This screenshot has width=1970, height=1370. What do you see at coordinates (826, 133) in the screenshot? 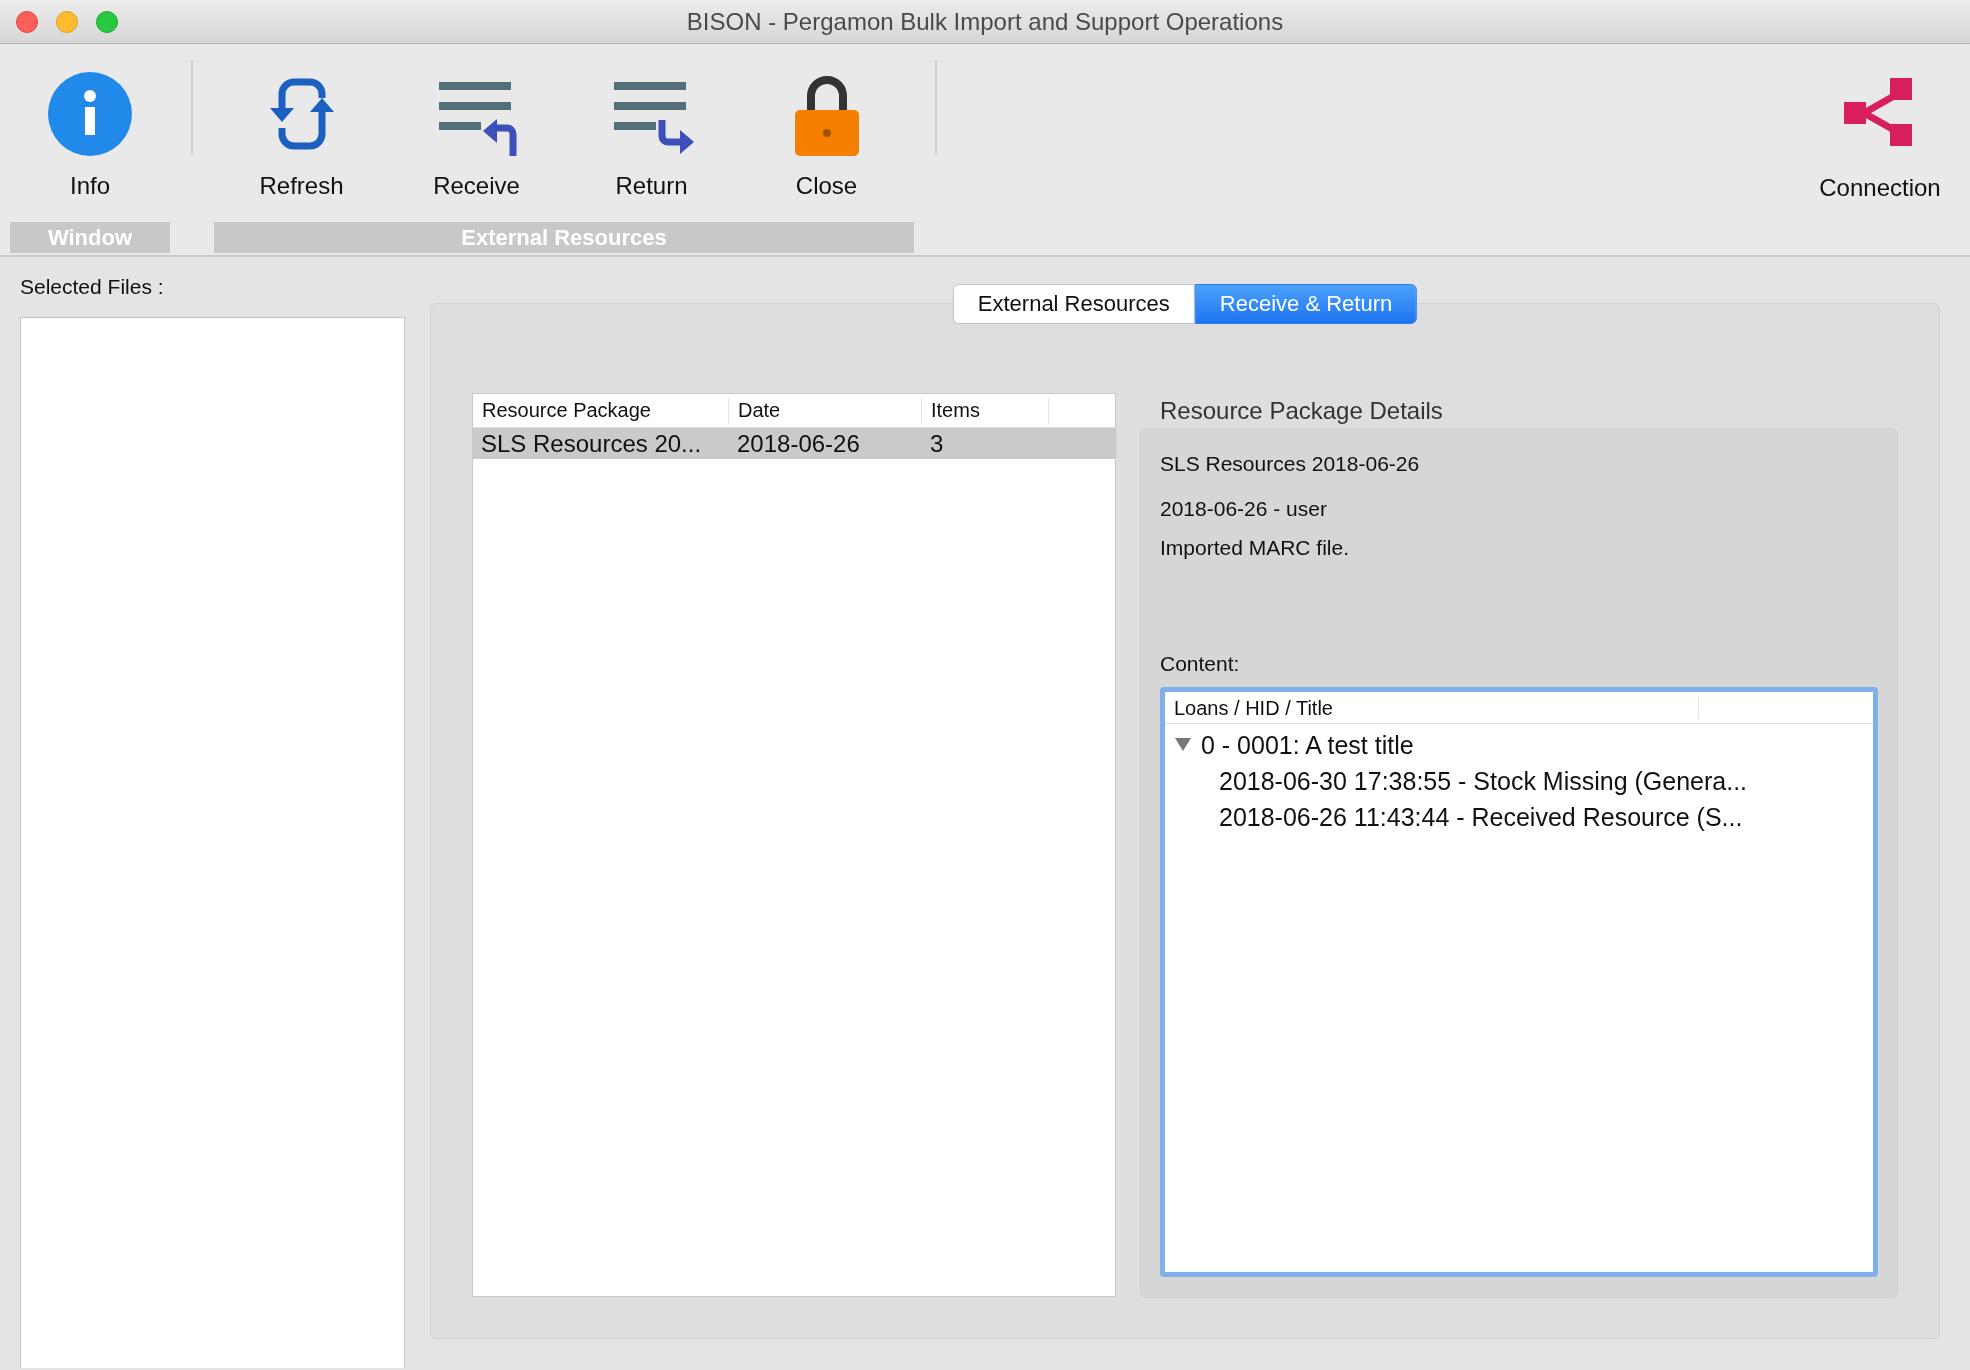
I see `toolbar-button: Close` at bounding box center [826, 133].